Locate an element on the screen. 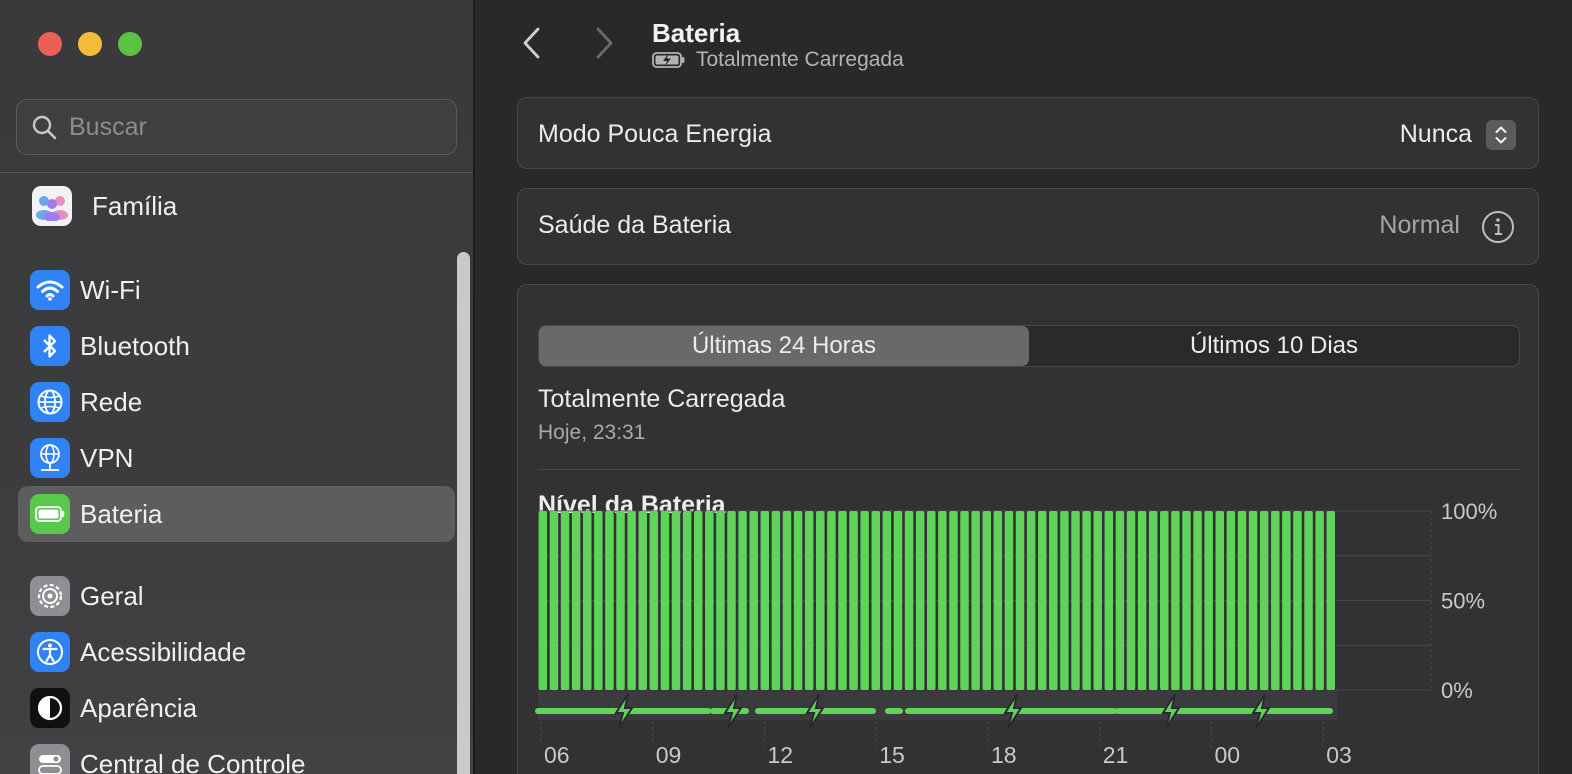  appearance-icon is located at coordinates (50, 708).